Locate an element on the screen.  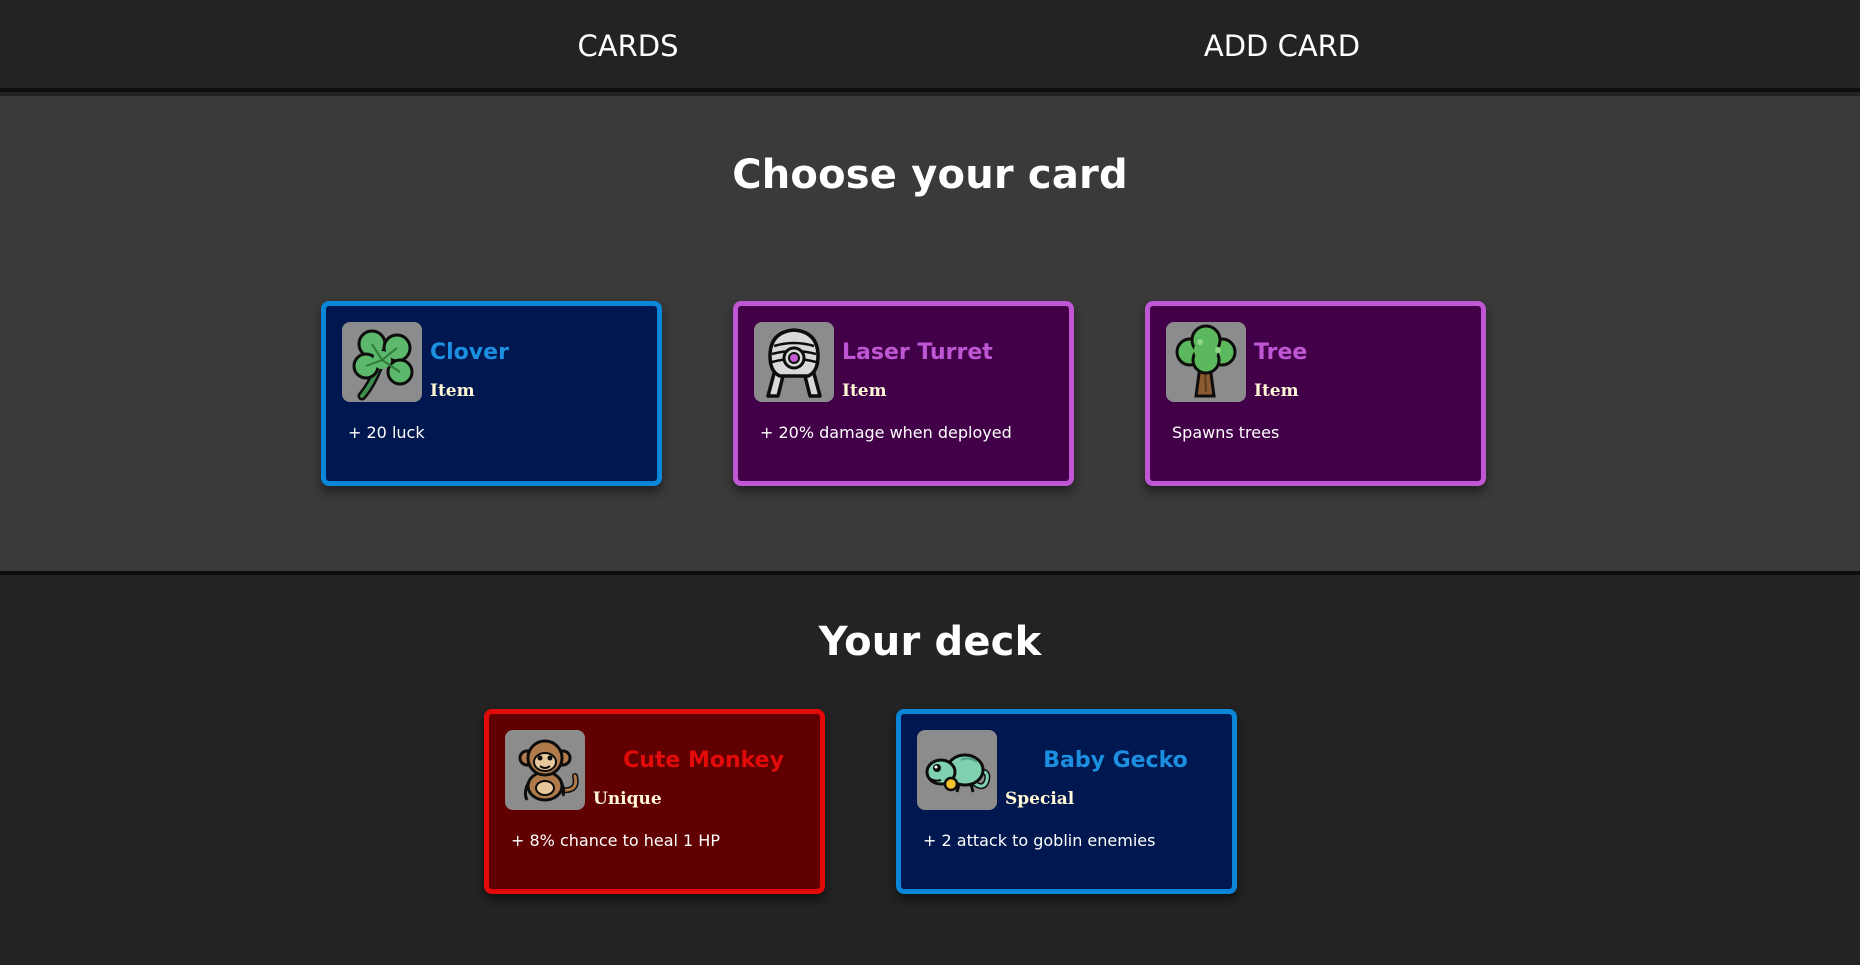
card-description: + 8% chance to heal 1 HP is located at coordinates (615, 840).